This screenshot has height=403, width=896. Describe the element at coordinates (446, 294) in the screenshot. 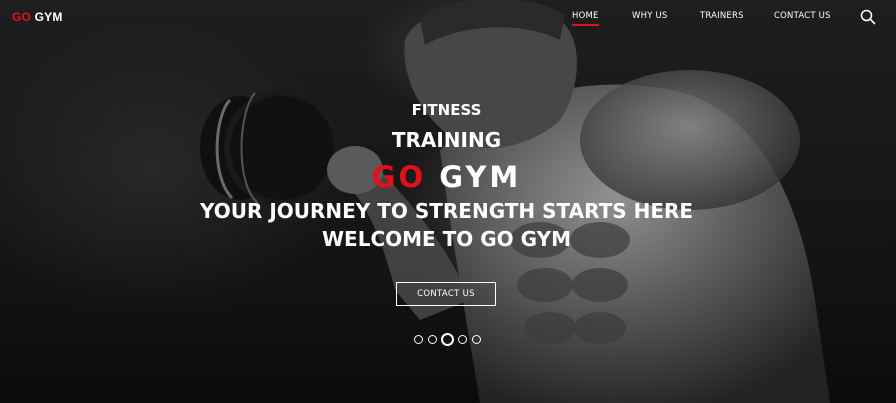

I see `contact-us-button: CONTACT US` at that location.